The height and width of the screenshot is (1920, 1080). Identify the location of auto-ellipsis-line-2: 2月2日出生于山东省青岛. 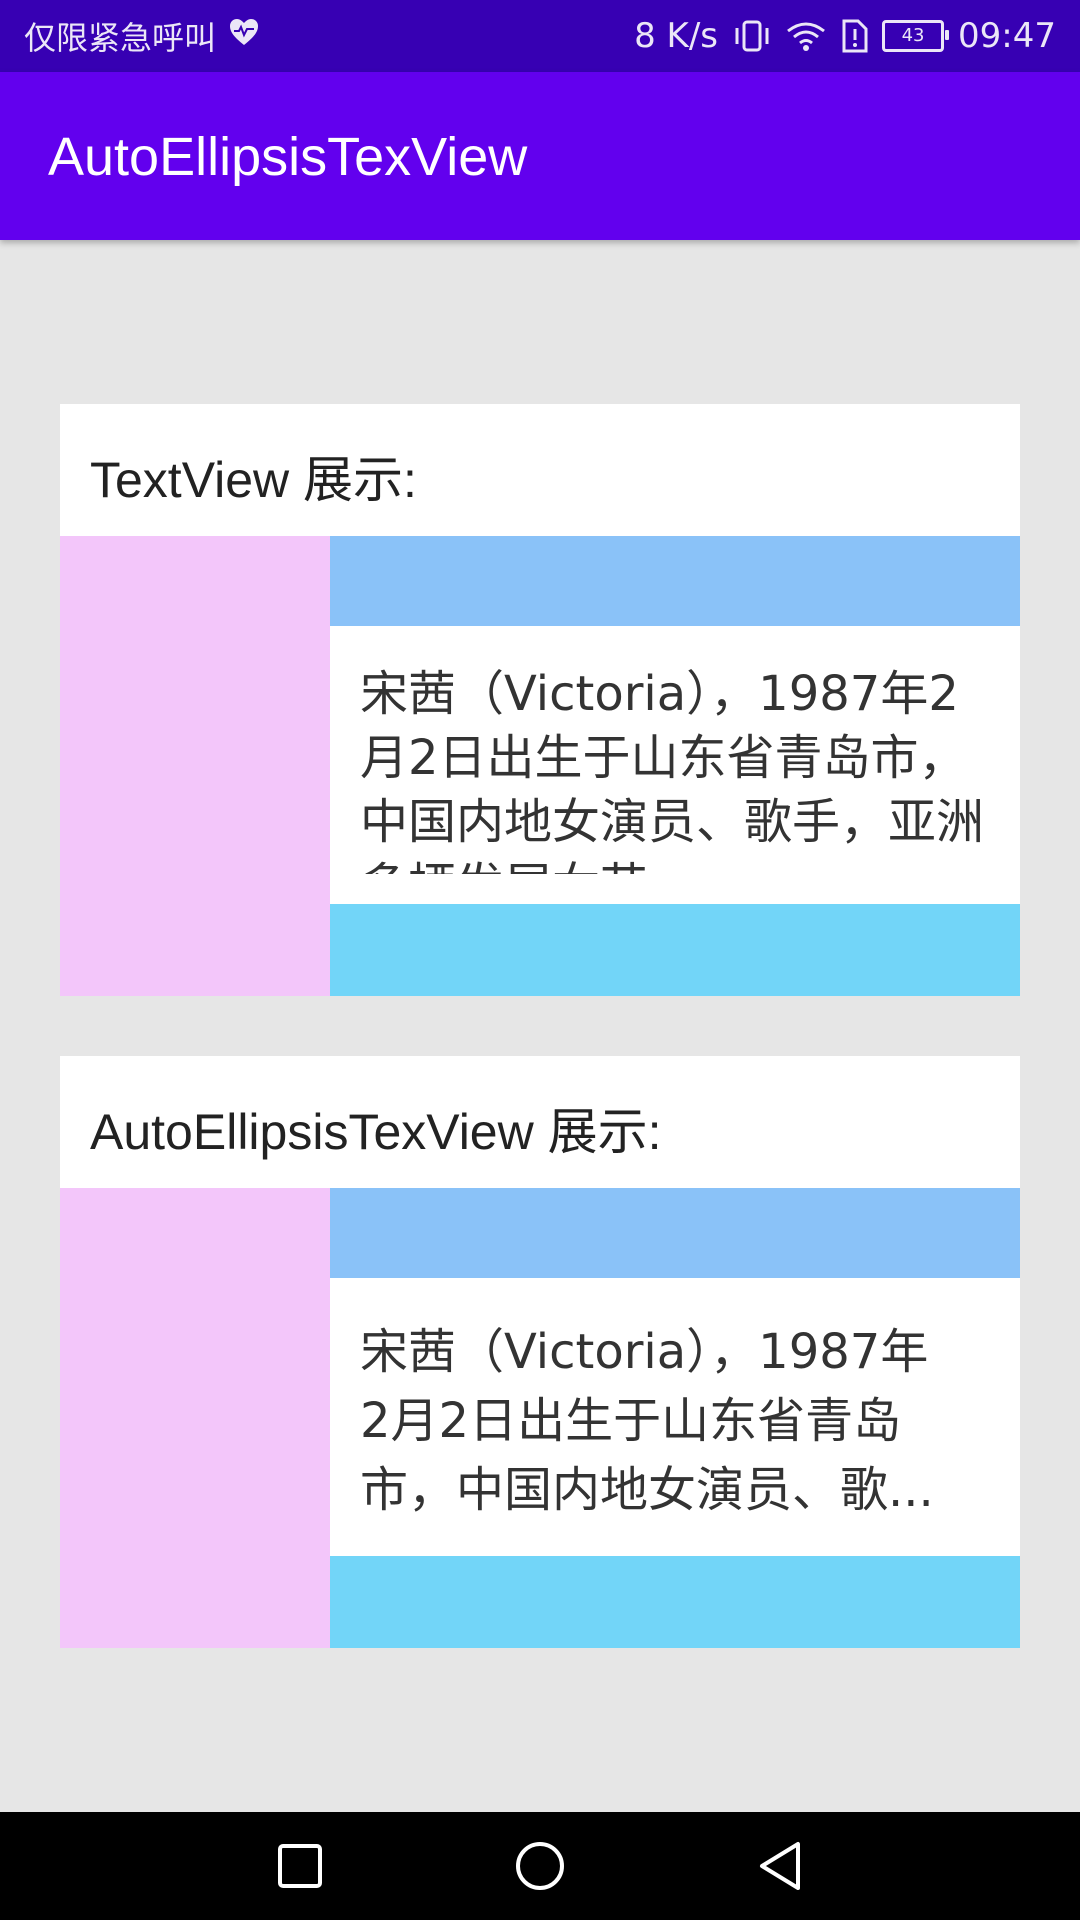
(631, 1421).